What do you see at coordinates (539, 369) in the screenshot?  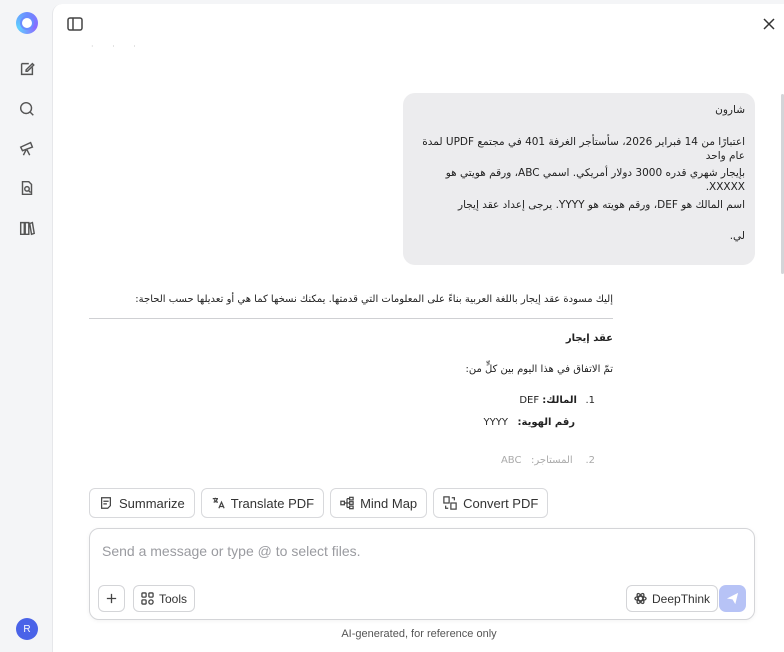 I see `agreement-line: تمّ الاتفاق في هذا اليوم بين كلٍّ من:` at bounding box center [539, 369].